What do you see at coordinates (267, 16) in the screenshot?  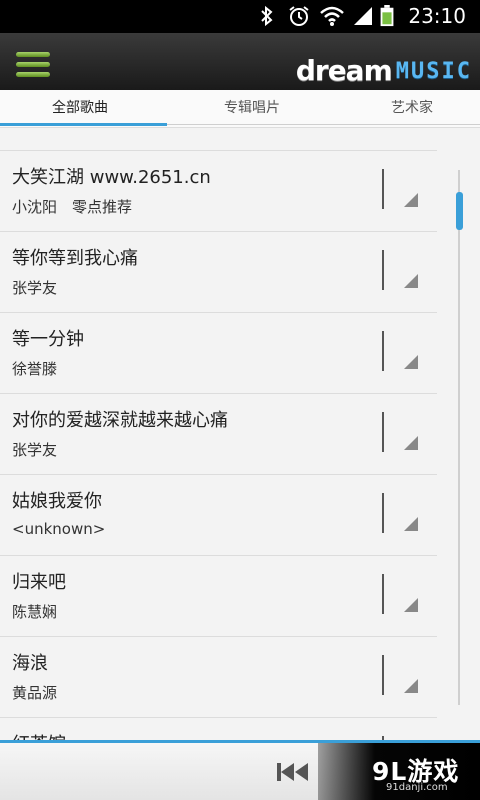 I see `bluetooth-icon` at bounding box center [267, 16].